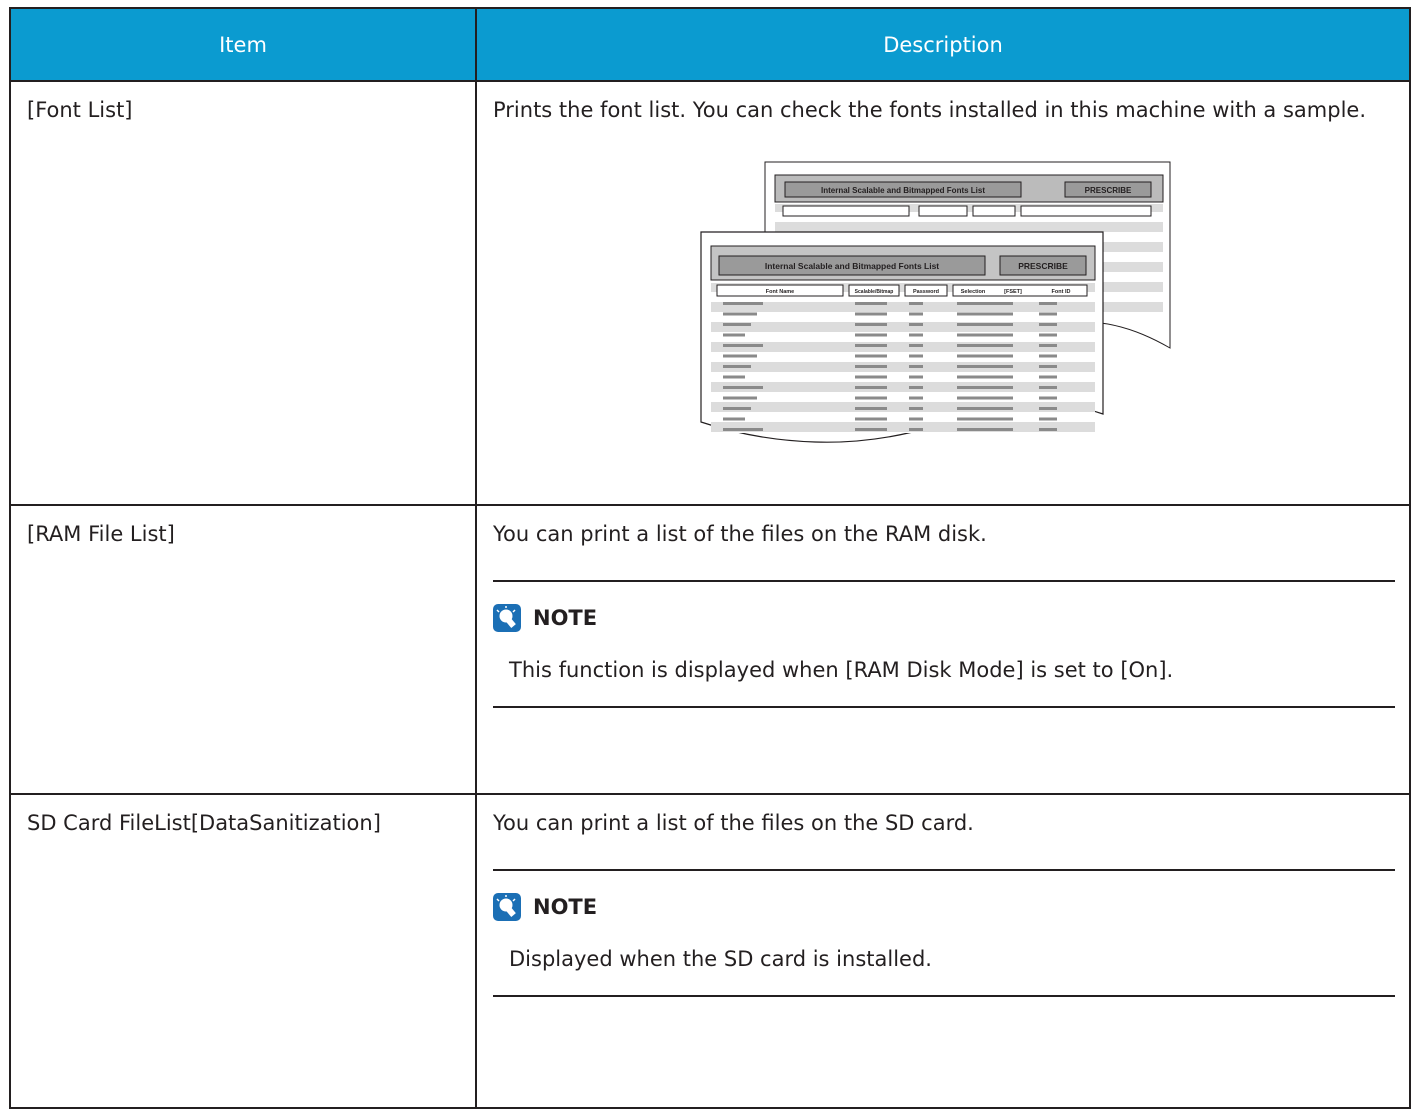 Image resolution: width=1417 pixels, height=1109 pixels. I want to click on item-ram-file-list: [RAM File List], so click(243, 649).